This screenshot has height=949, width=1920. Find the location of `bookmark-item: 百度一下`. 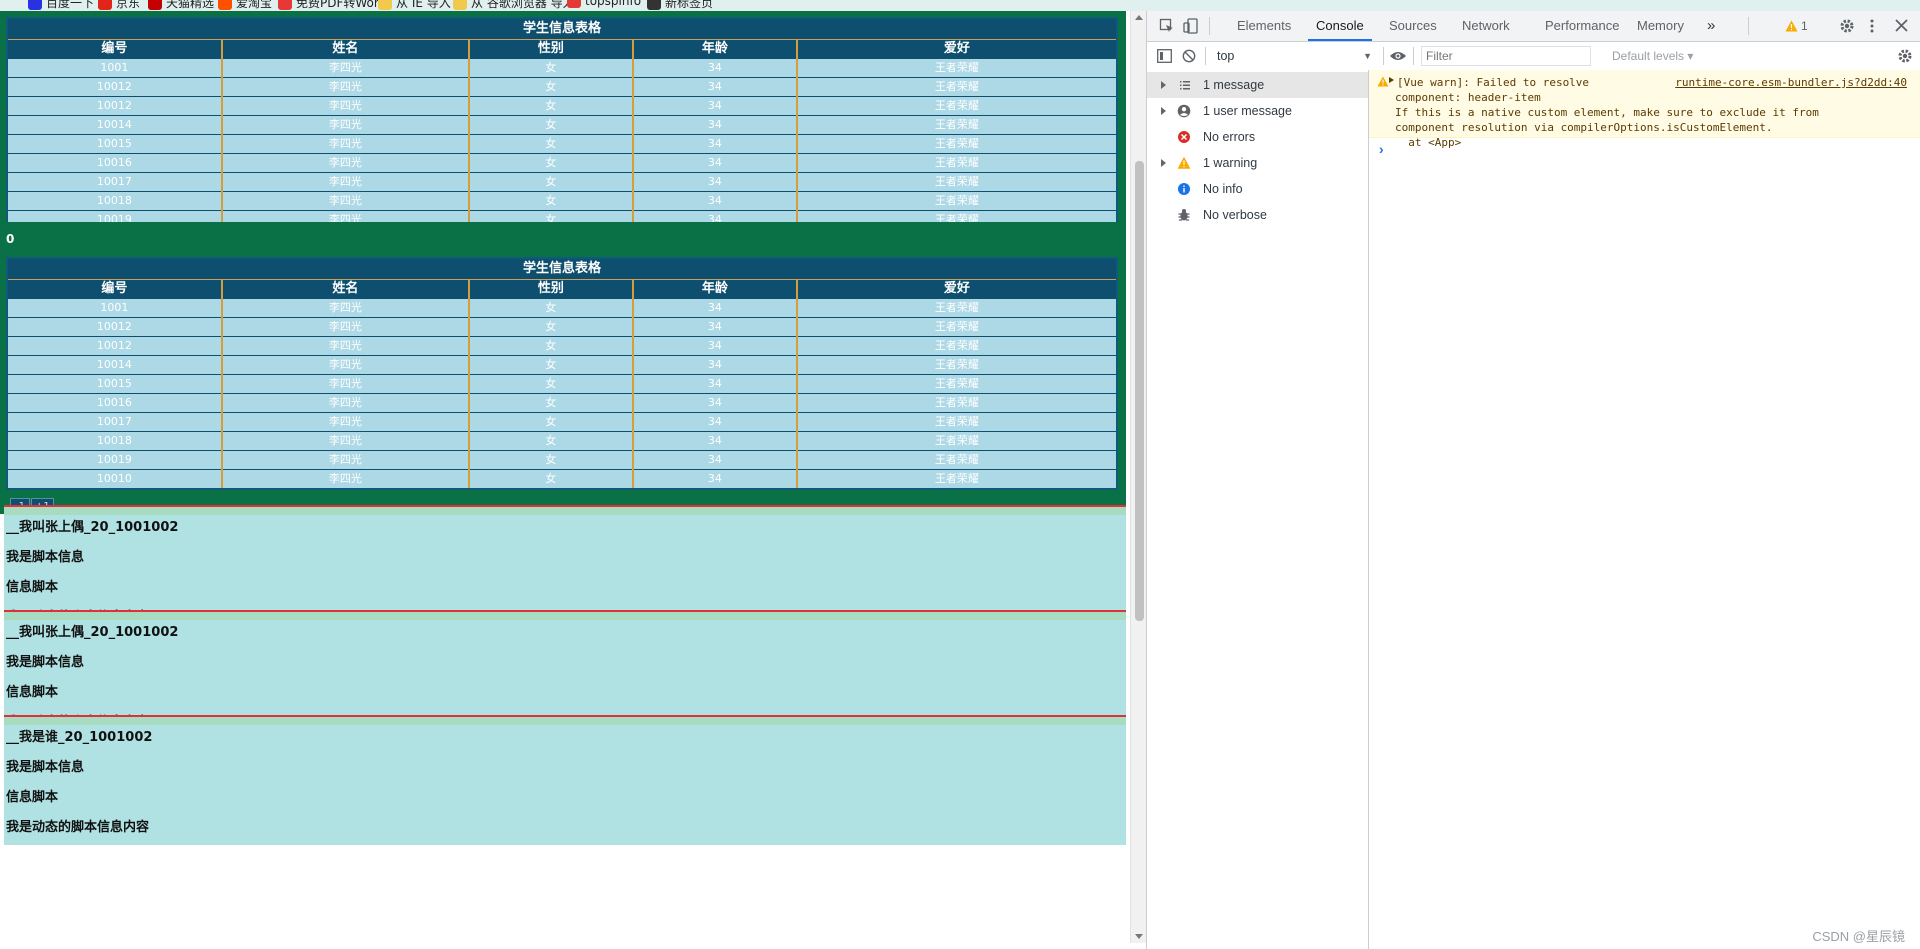

bookmark-item: 百度一下 is located at coordinates (61, 5).